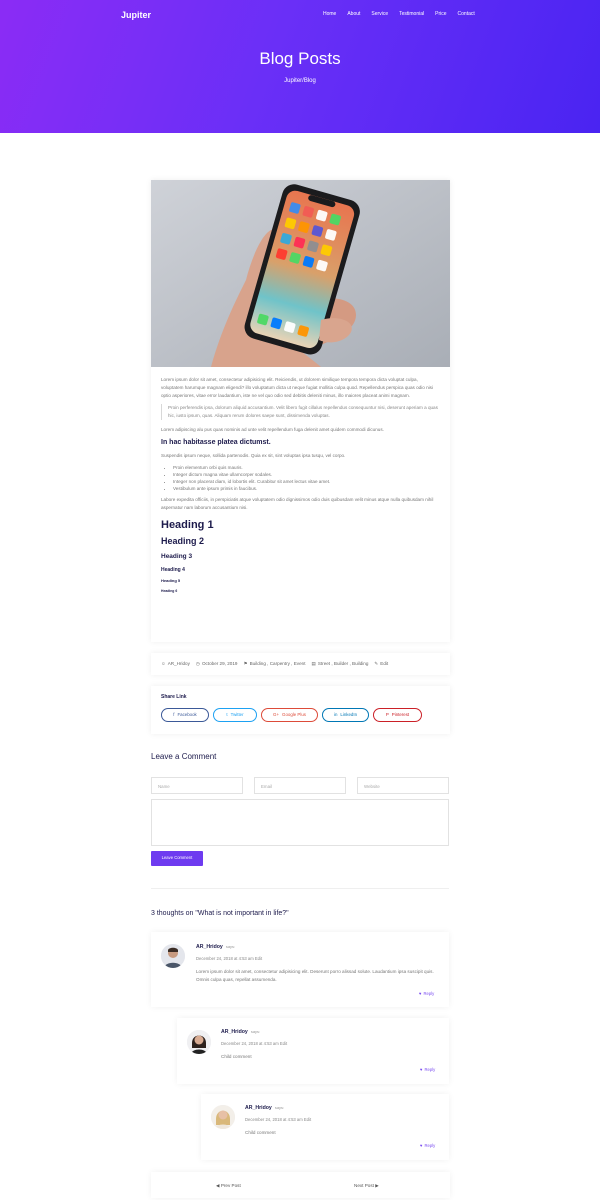 The image size is (600, 1200). Describe the element at coordinates (300, 1185) in the screenshot. I see `post-pagination: ◀ Prev Post Next Post ▶` at that location.